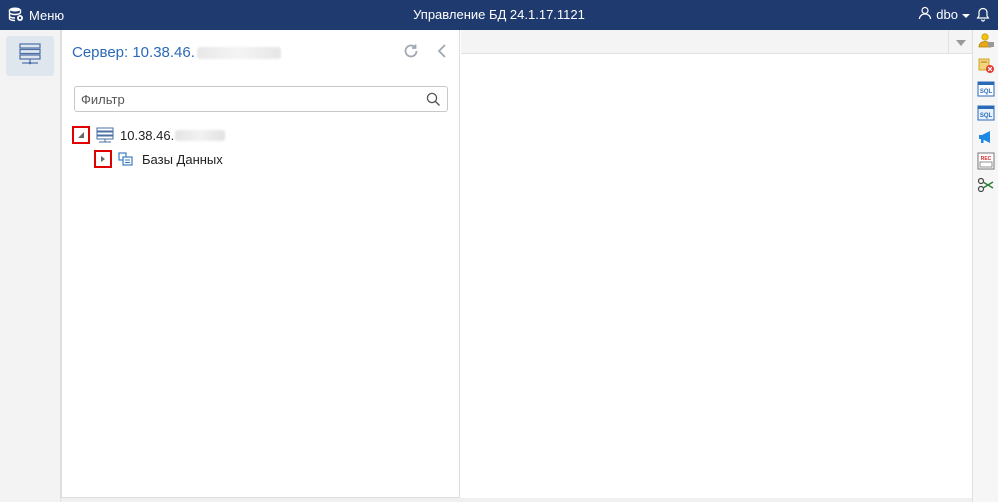 Image resolution: width=998 pixels, height=502 pixels. I want to click on sql-query-tool: SQL, so click(986, 115).